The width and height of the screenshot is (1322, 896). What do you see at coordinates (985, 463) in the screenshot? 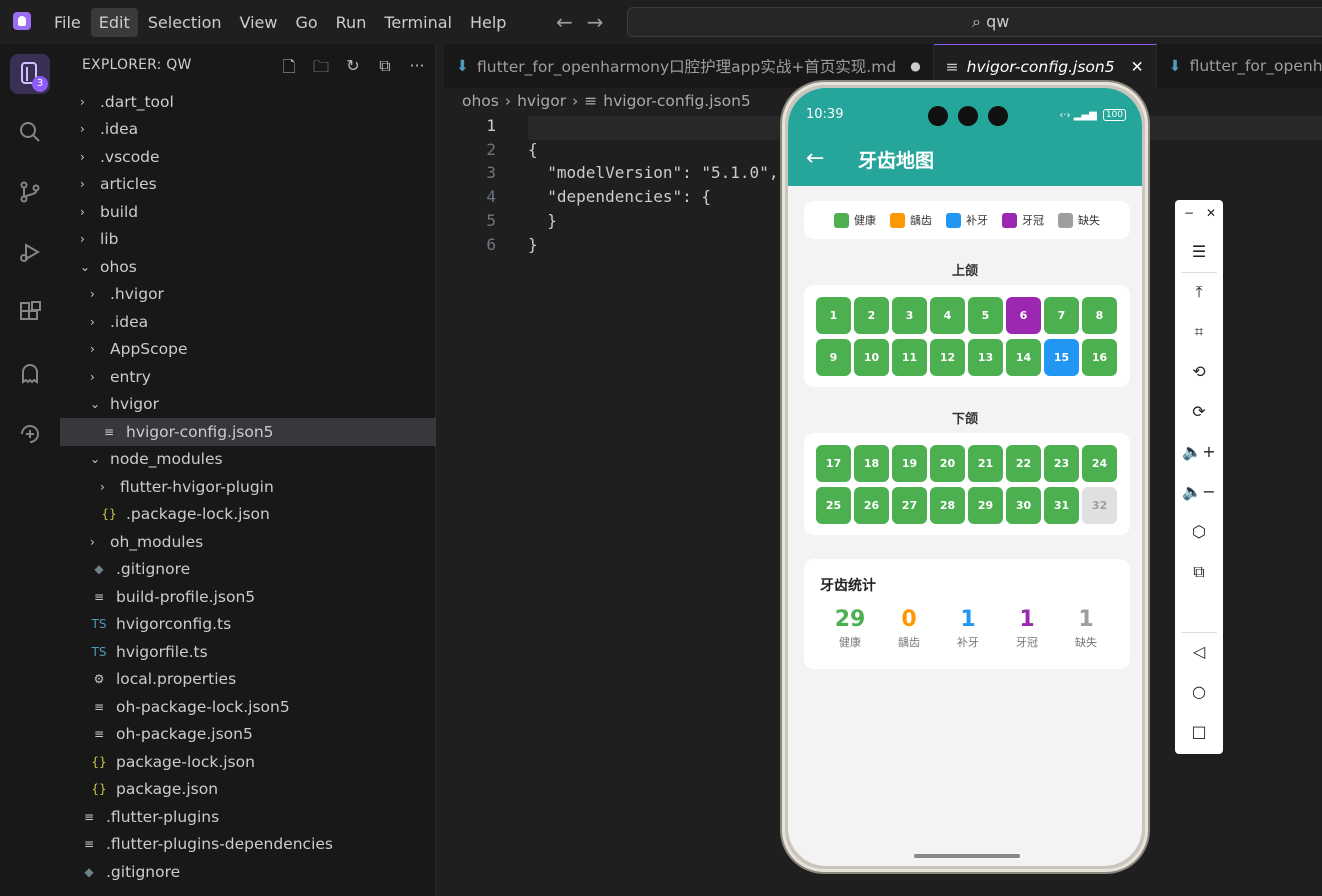
I see `tooth-21: 21` at bounding box center [985, 463].